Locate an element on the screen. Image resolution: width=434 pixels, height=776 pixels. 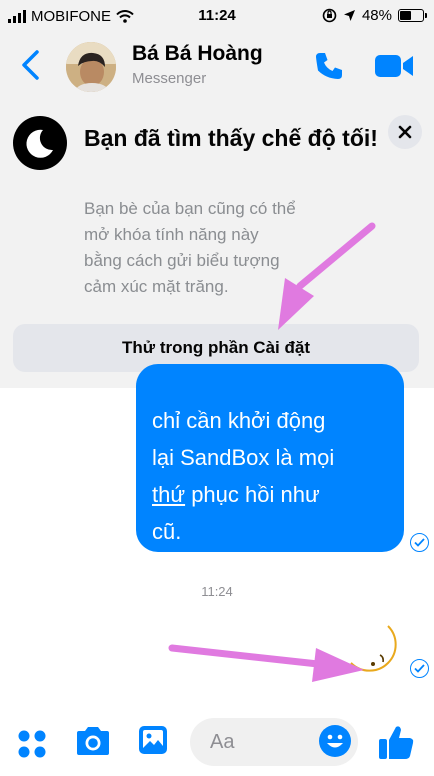
video-camera-icon is located at coordinates (394, 66).